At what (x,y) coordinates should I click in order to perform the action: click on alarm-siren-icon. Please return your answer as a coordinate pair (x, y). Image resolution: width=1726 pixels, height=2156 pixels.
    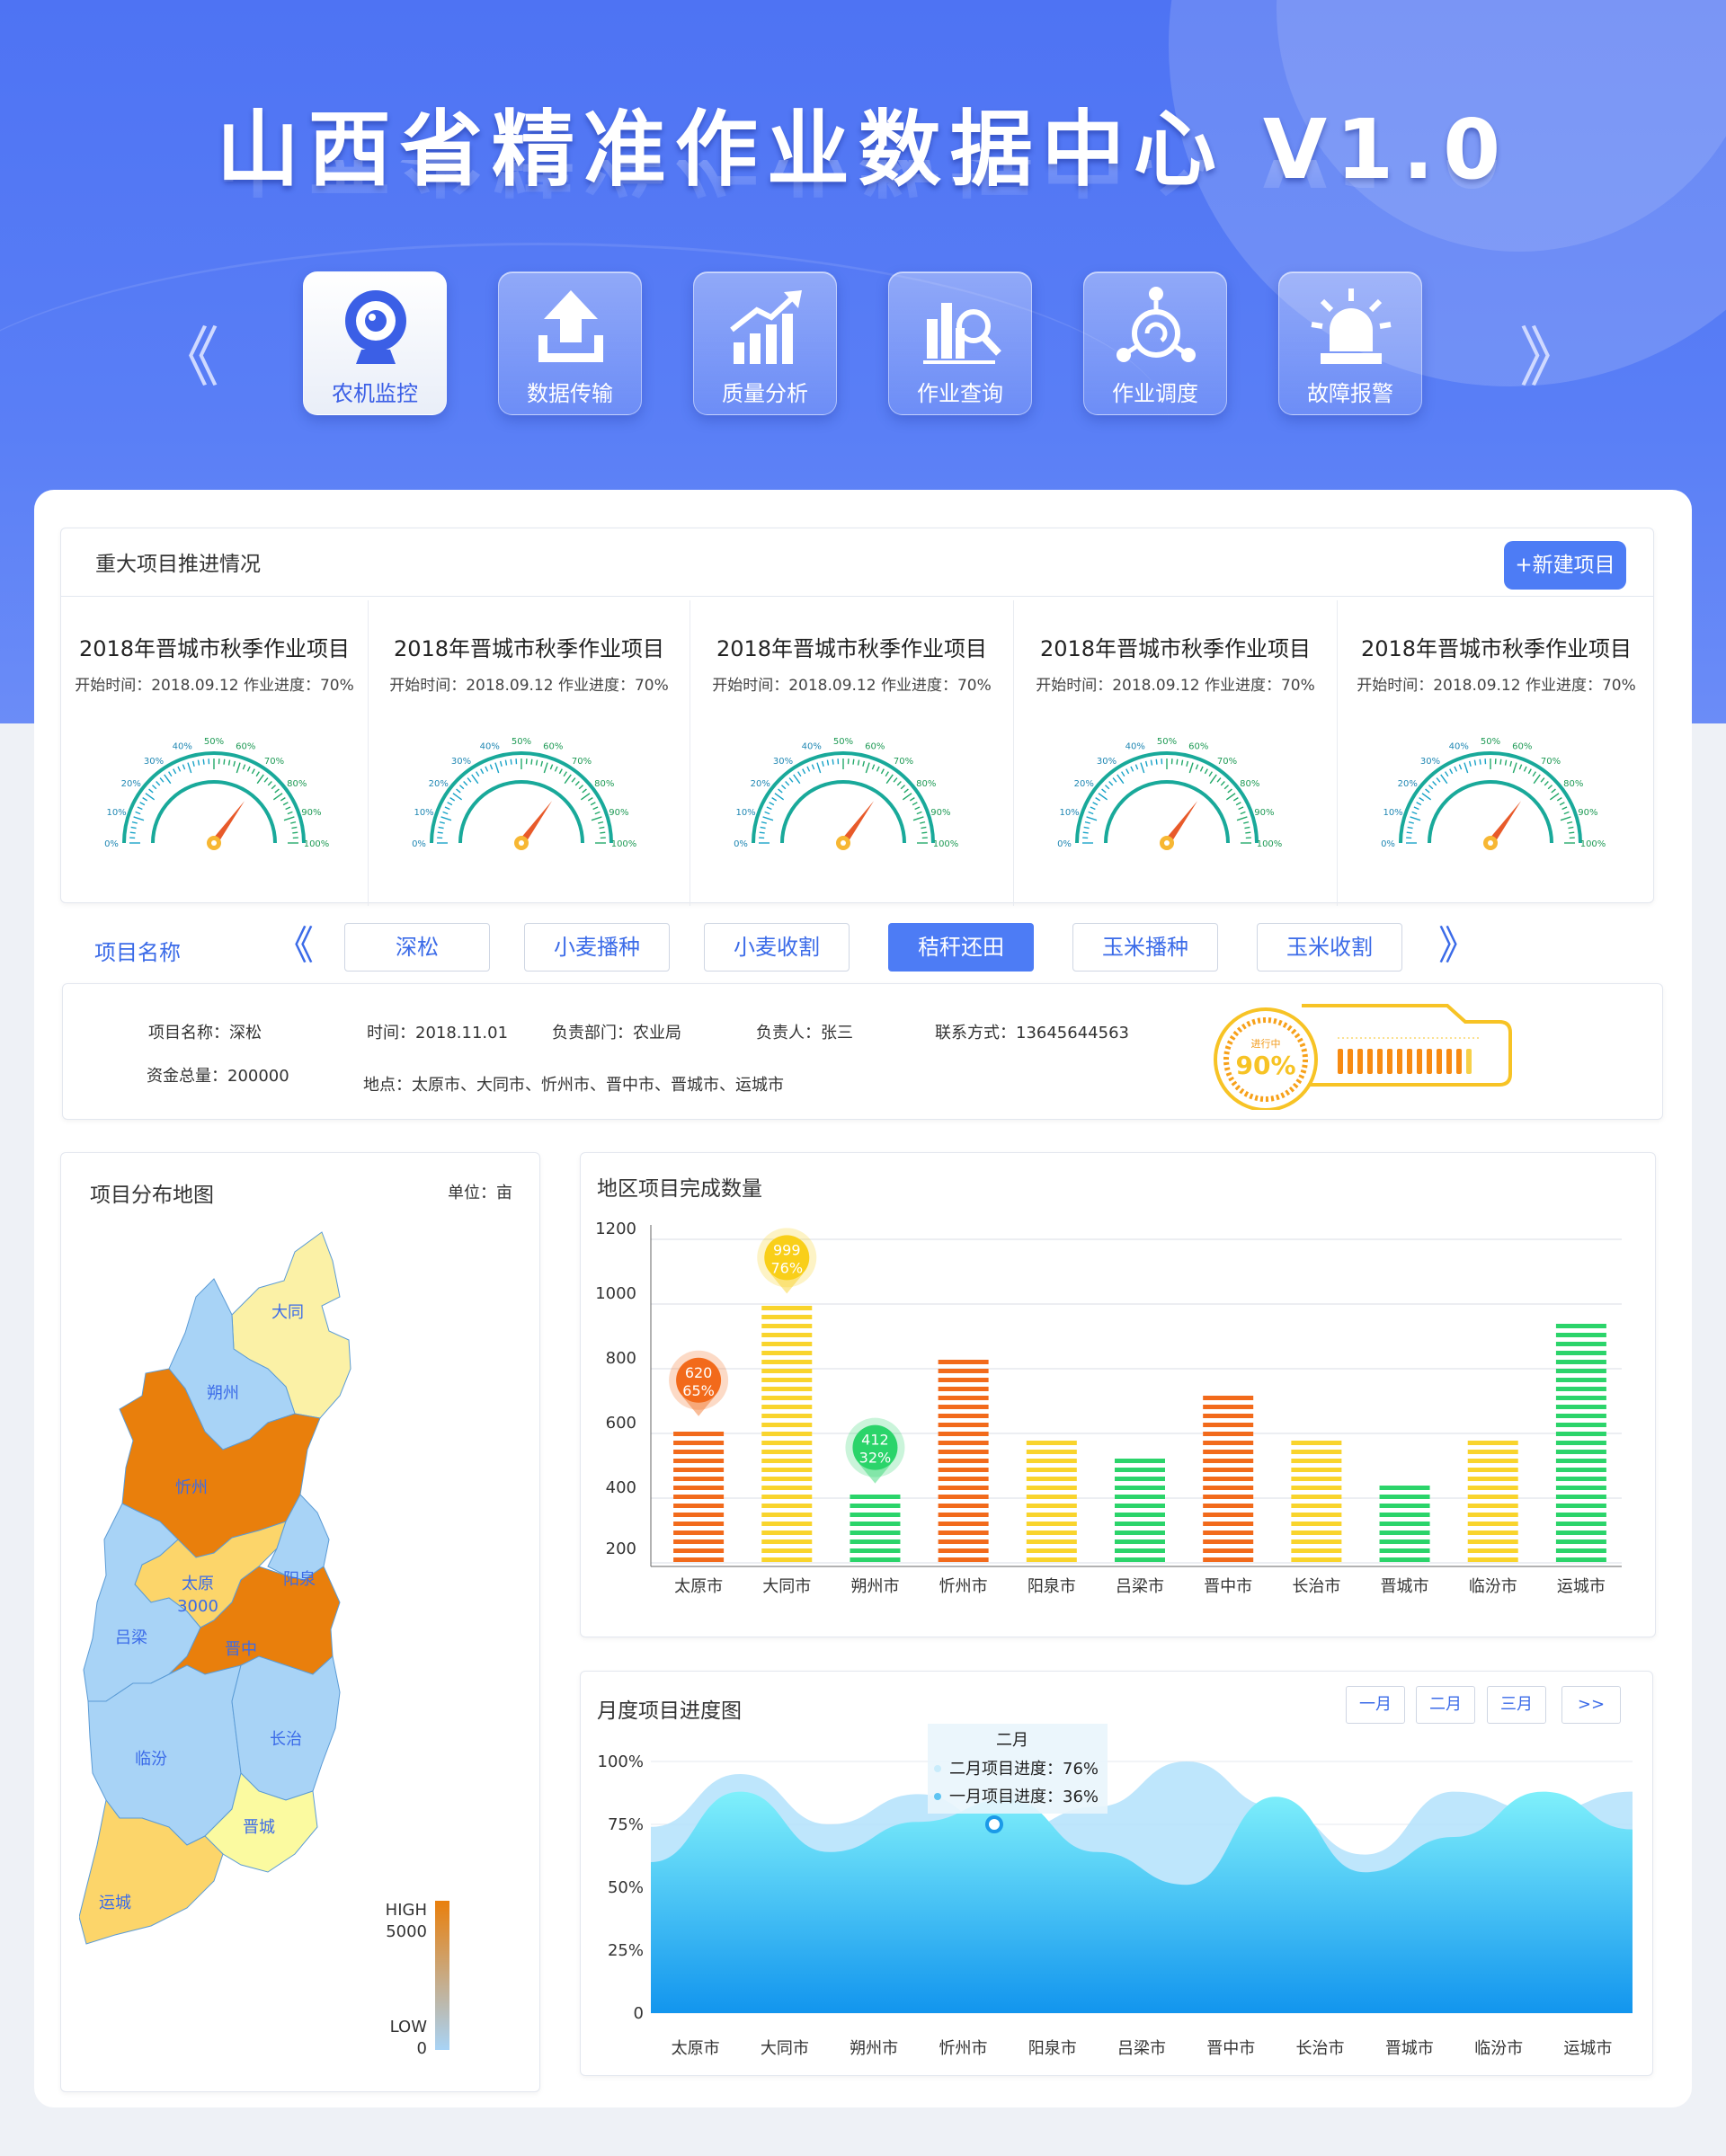
    Looking at the image, I should click on (1351, 326).